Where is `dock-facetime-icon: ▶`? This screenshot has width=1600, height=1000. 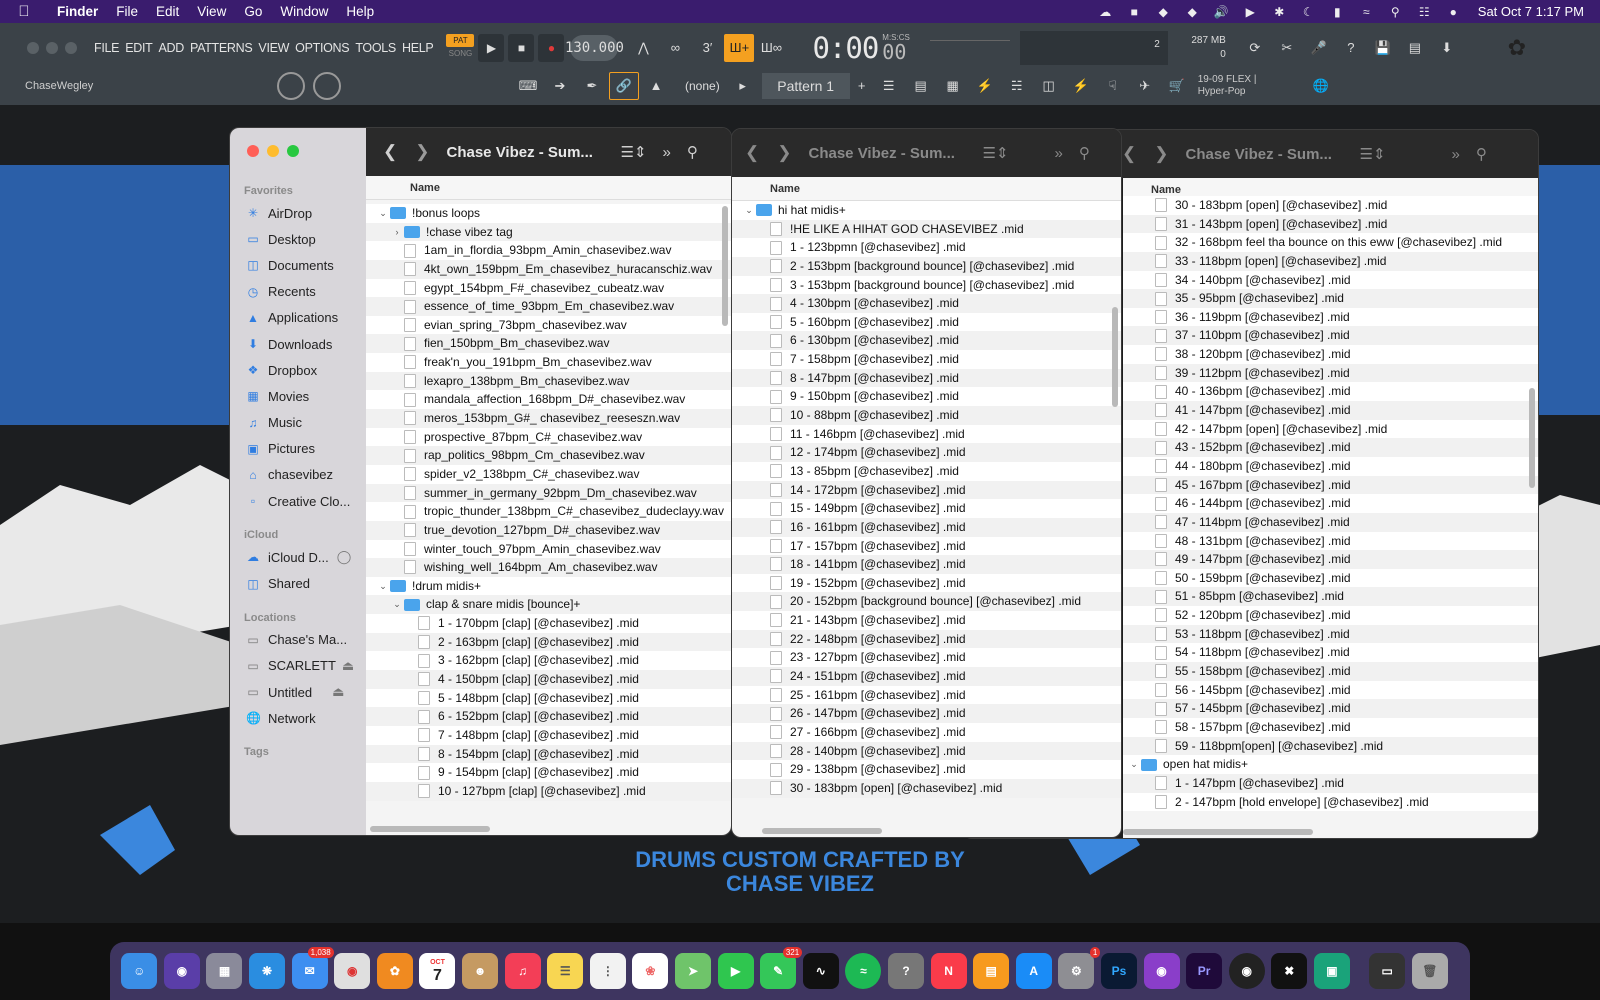
dock-facetime-icon: ▶ is located at coordinates (735, 971).